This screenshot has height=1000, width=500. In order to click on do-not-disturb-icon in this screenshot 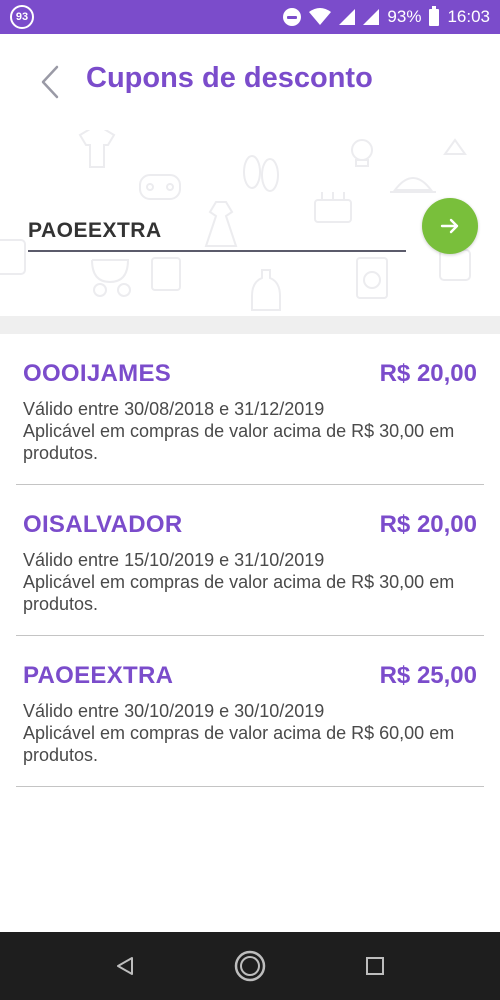, I will do `click(292, 17)`.